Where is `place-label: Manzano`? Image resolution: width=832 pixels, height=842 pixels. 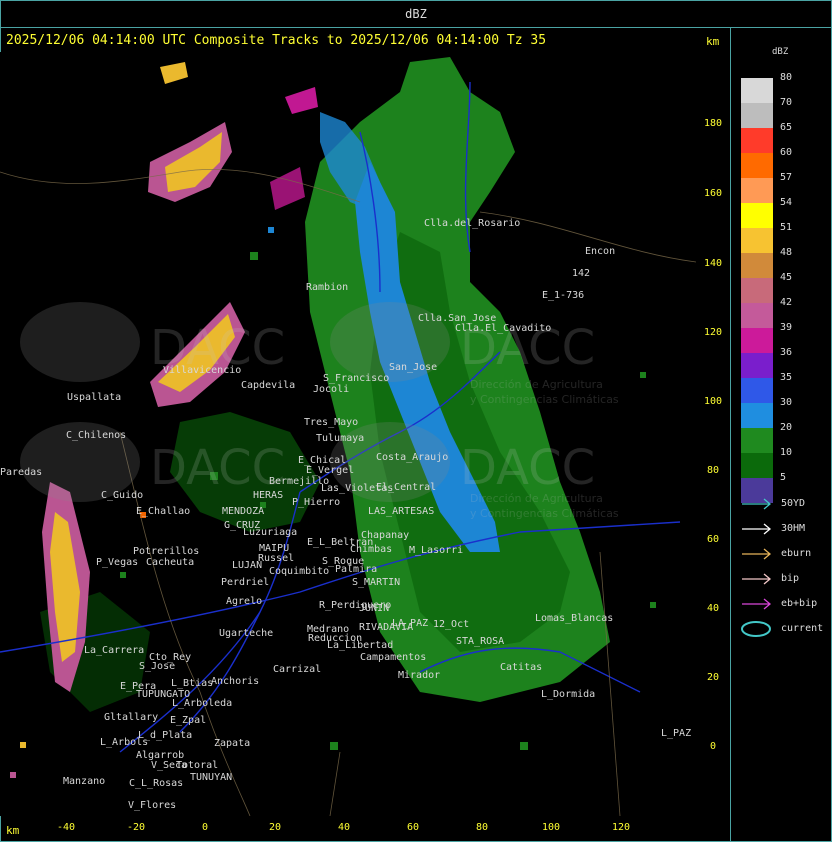
place-label: Manzano is located at coordinates (84, 781).